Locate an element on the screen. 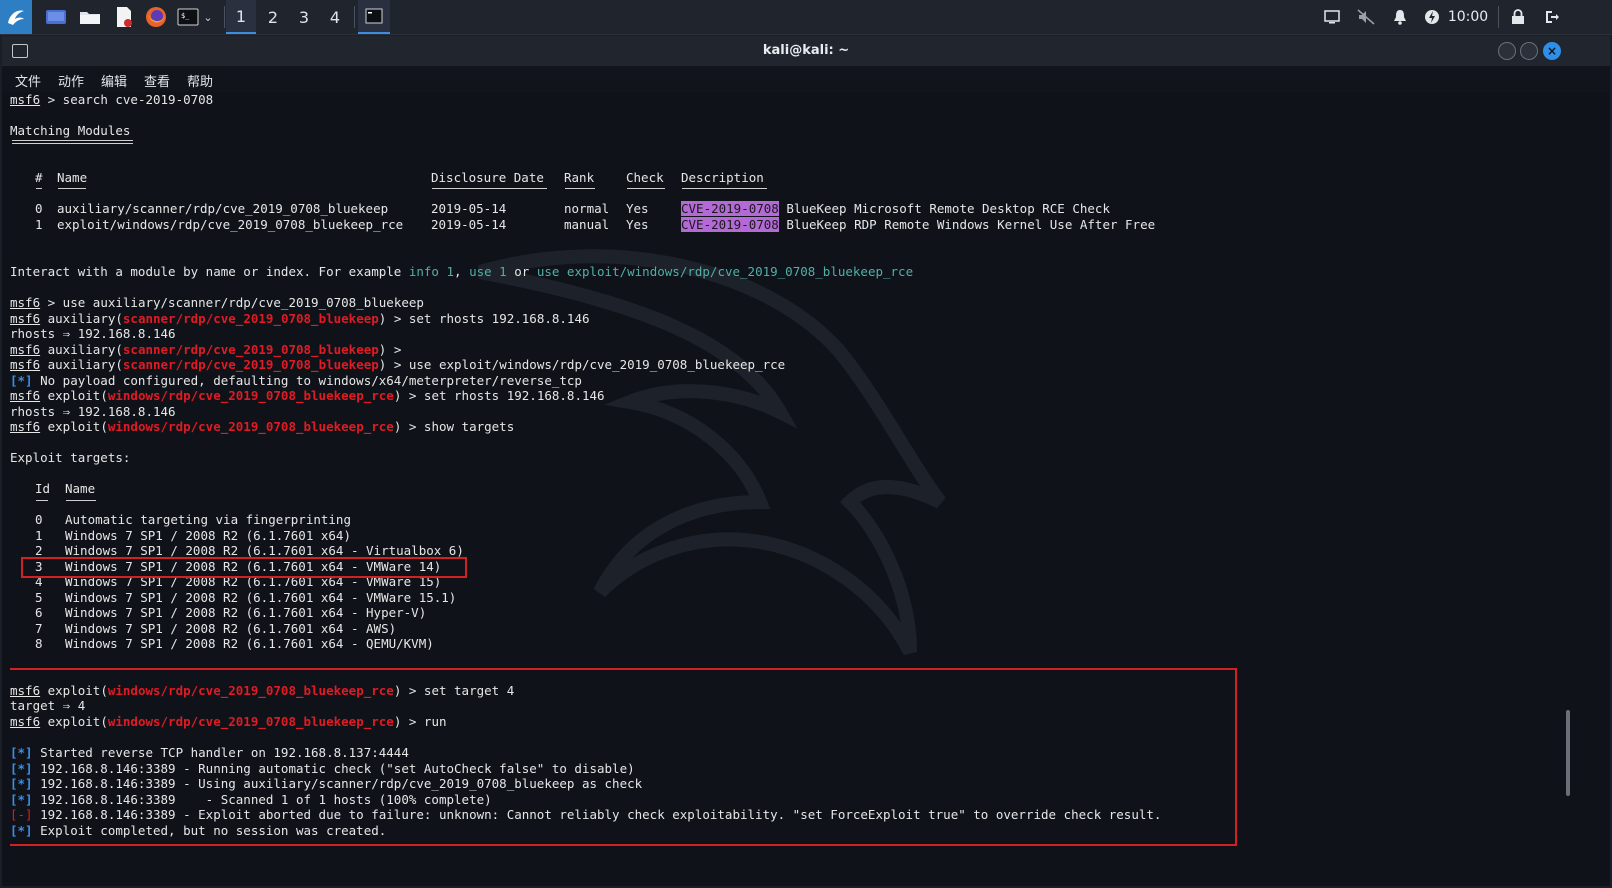 The image size is (1612, 888). menu-file: 文件 is located at coordinates (28, 80).